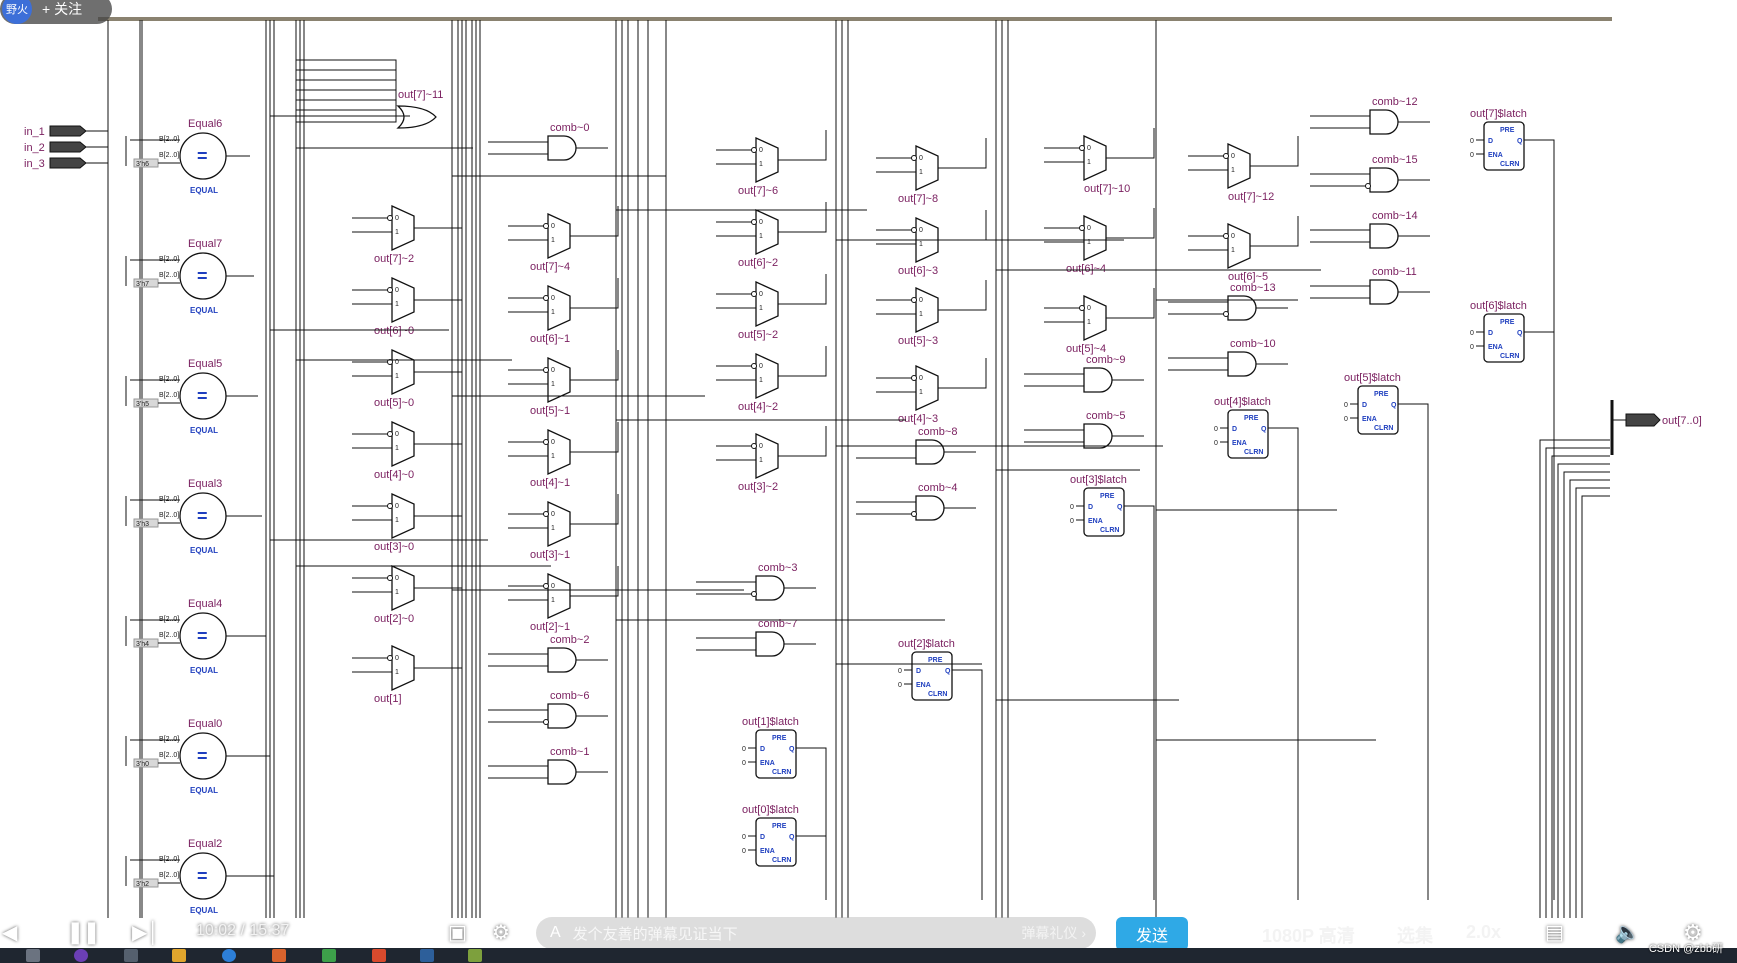 The image size is (1737, 963). Describe the element at coordinates (1053, 933) in the screenshot. I see `danmaku-etiquette-link: 弹幕礼仪 ›` at that location.